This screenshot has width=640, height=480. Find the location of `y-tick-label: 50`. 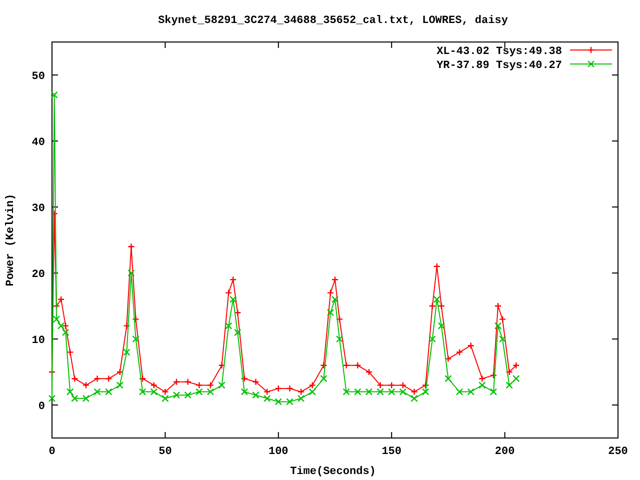

y-tick-label: 50 is located at coordinates (38, 77).